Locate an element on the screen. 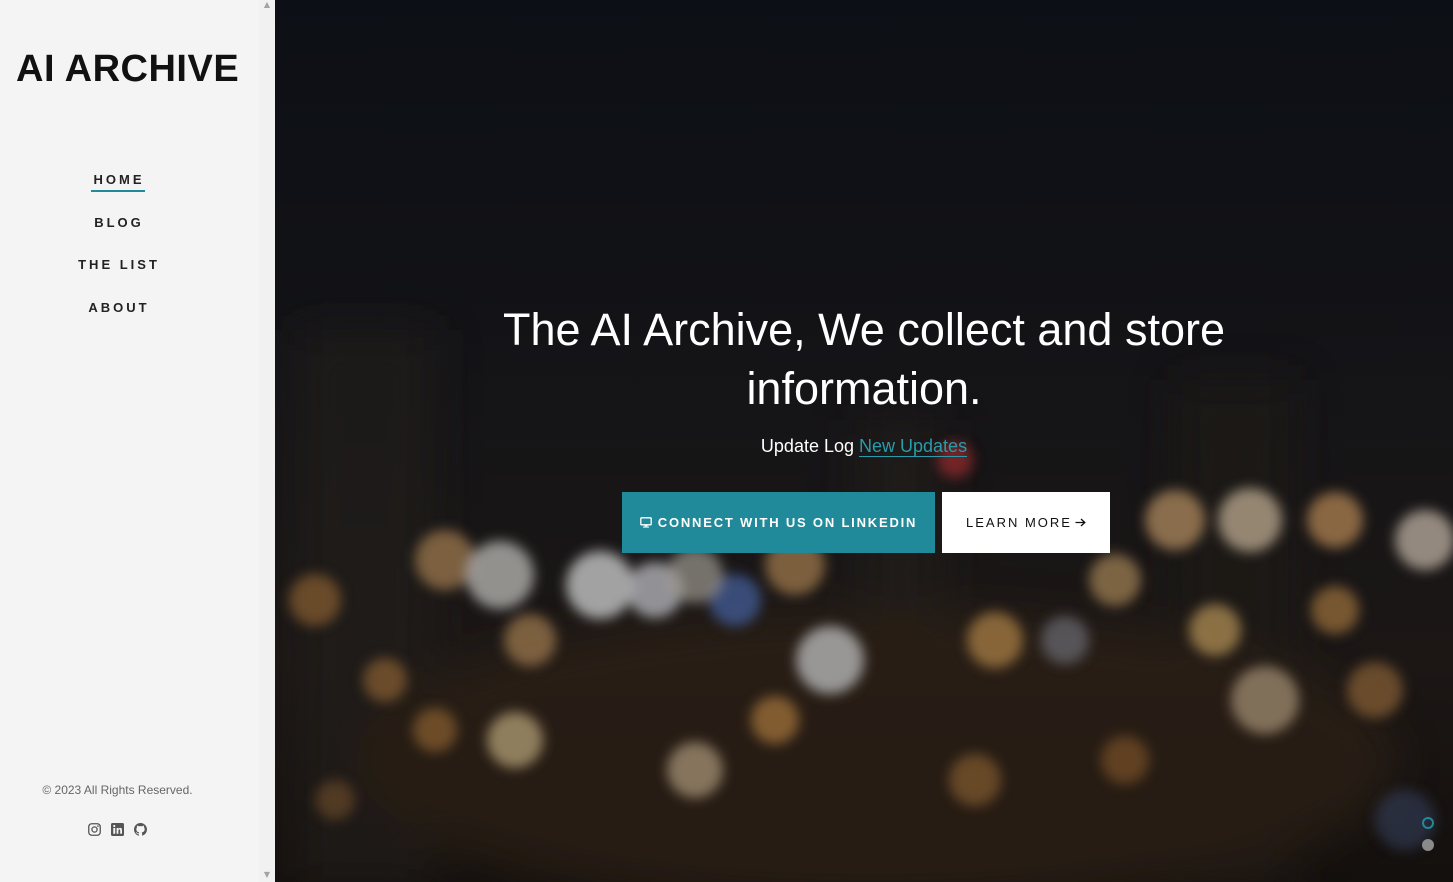  nav-item-blog: BLOG is located at coordinates (117, 232).